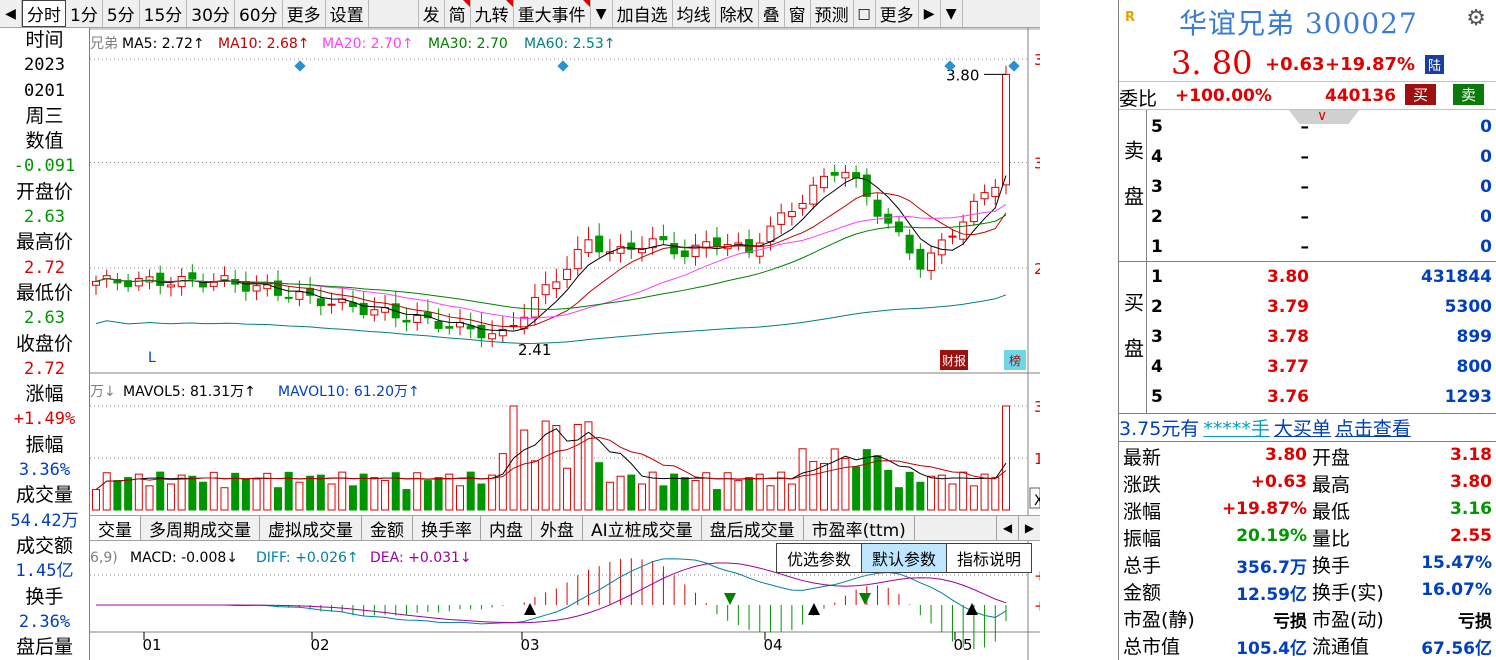  Describe the element at coordinates (458, 13) in the screenshot. I see `jian-button: 简` at that location.